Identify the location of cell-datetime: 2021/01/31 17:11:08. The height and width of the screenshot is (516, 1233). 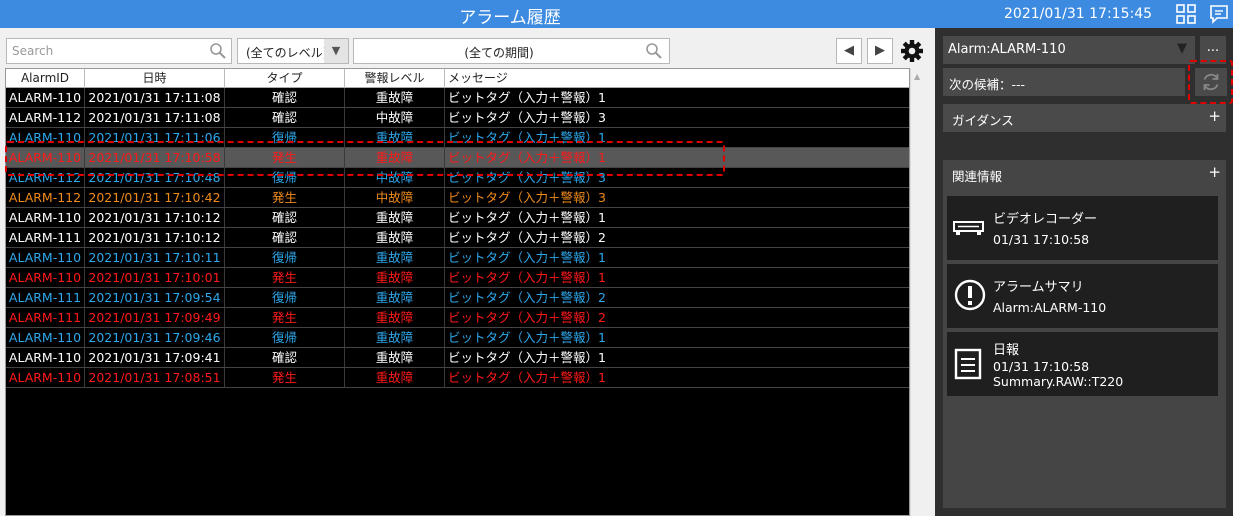
(155, 97).